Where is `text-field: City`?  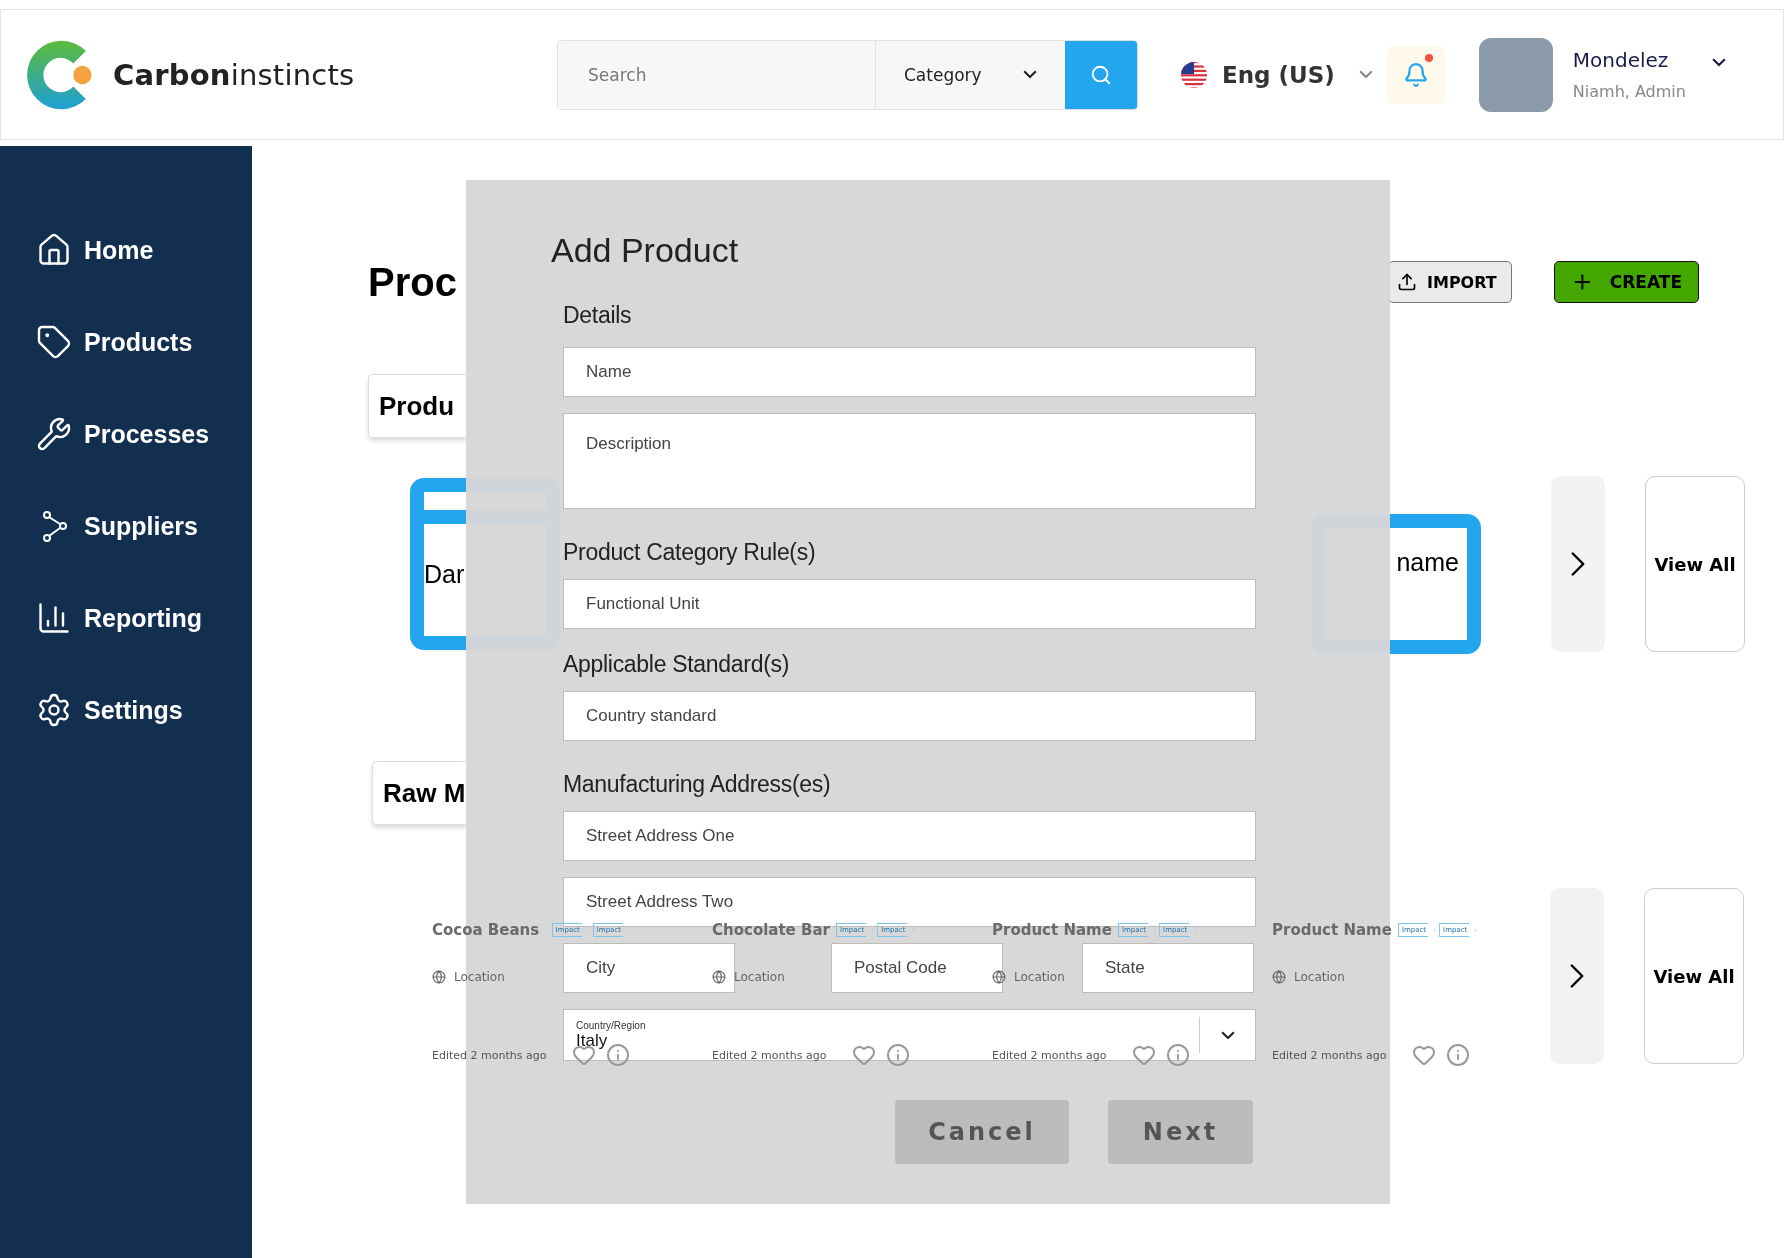 text-field: City is located at coordinates (649, 968).